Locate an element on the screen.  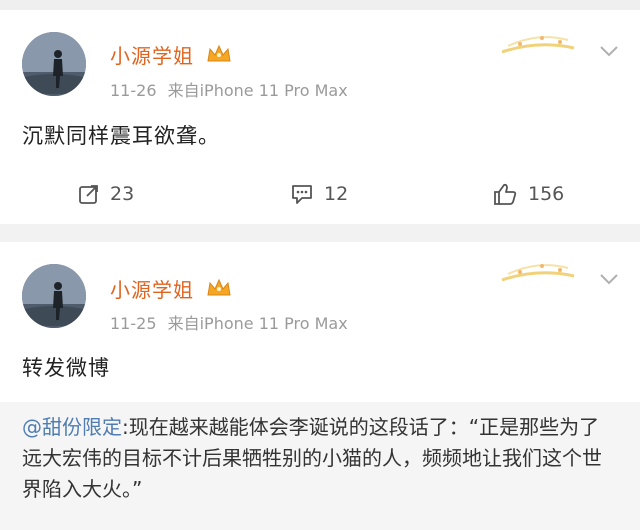
like-button: 156 is located at coordinates (528, 194).